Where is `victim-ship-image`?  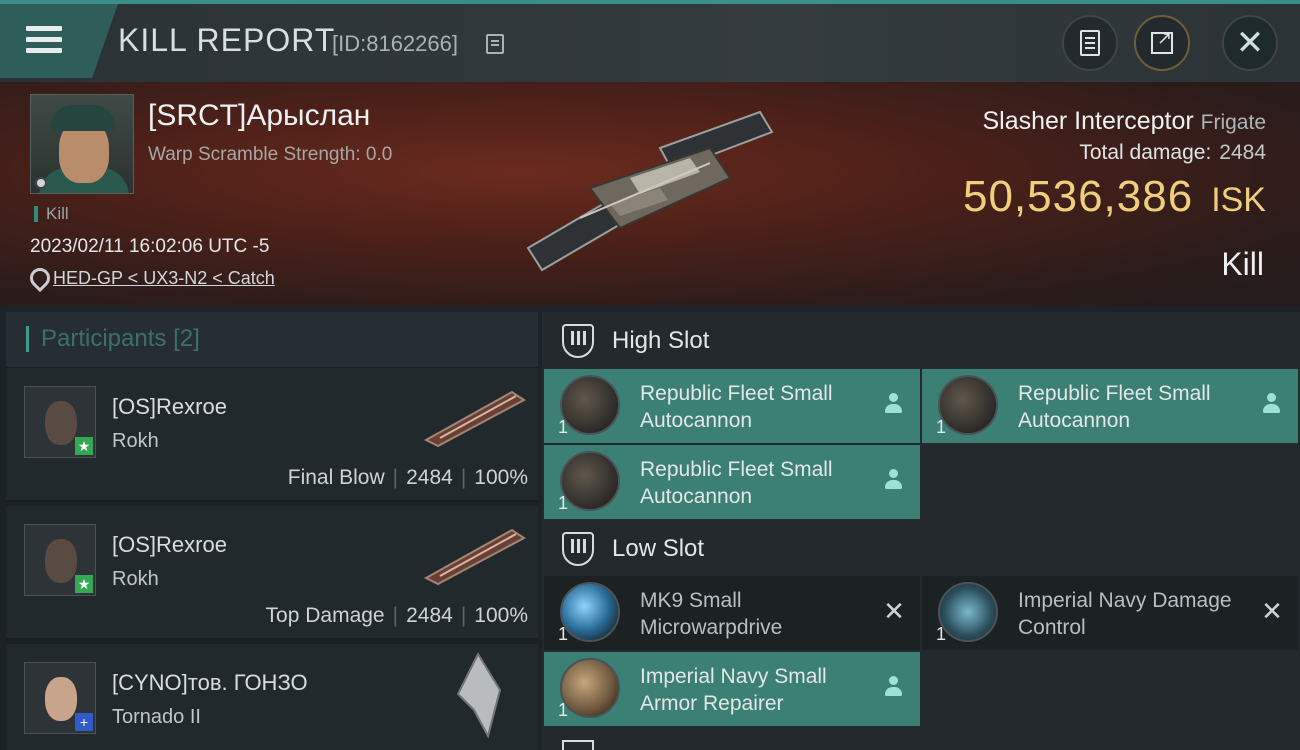
victim-ship-image is located at coordinates (650, 191).